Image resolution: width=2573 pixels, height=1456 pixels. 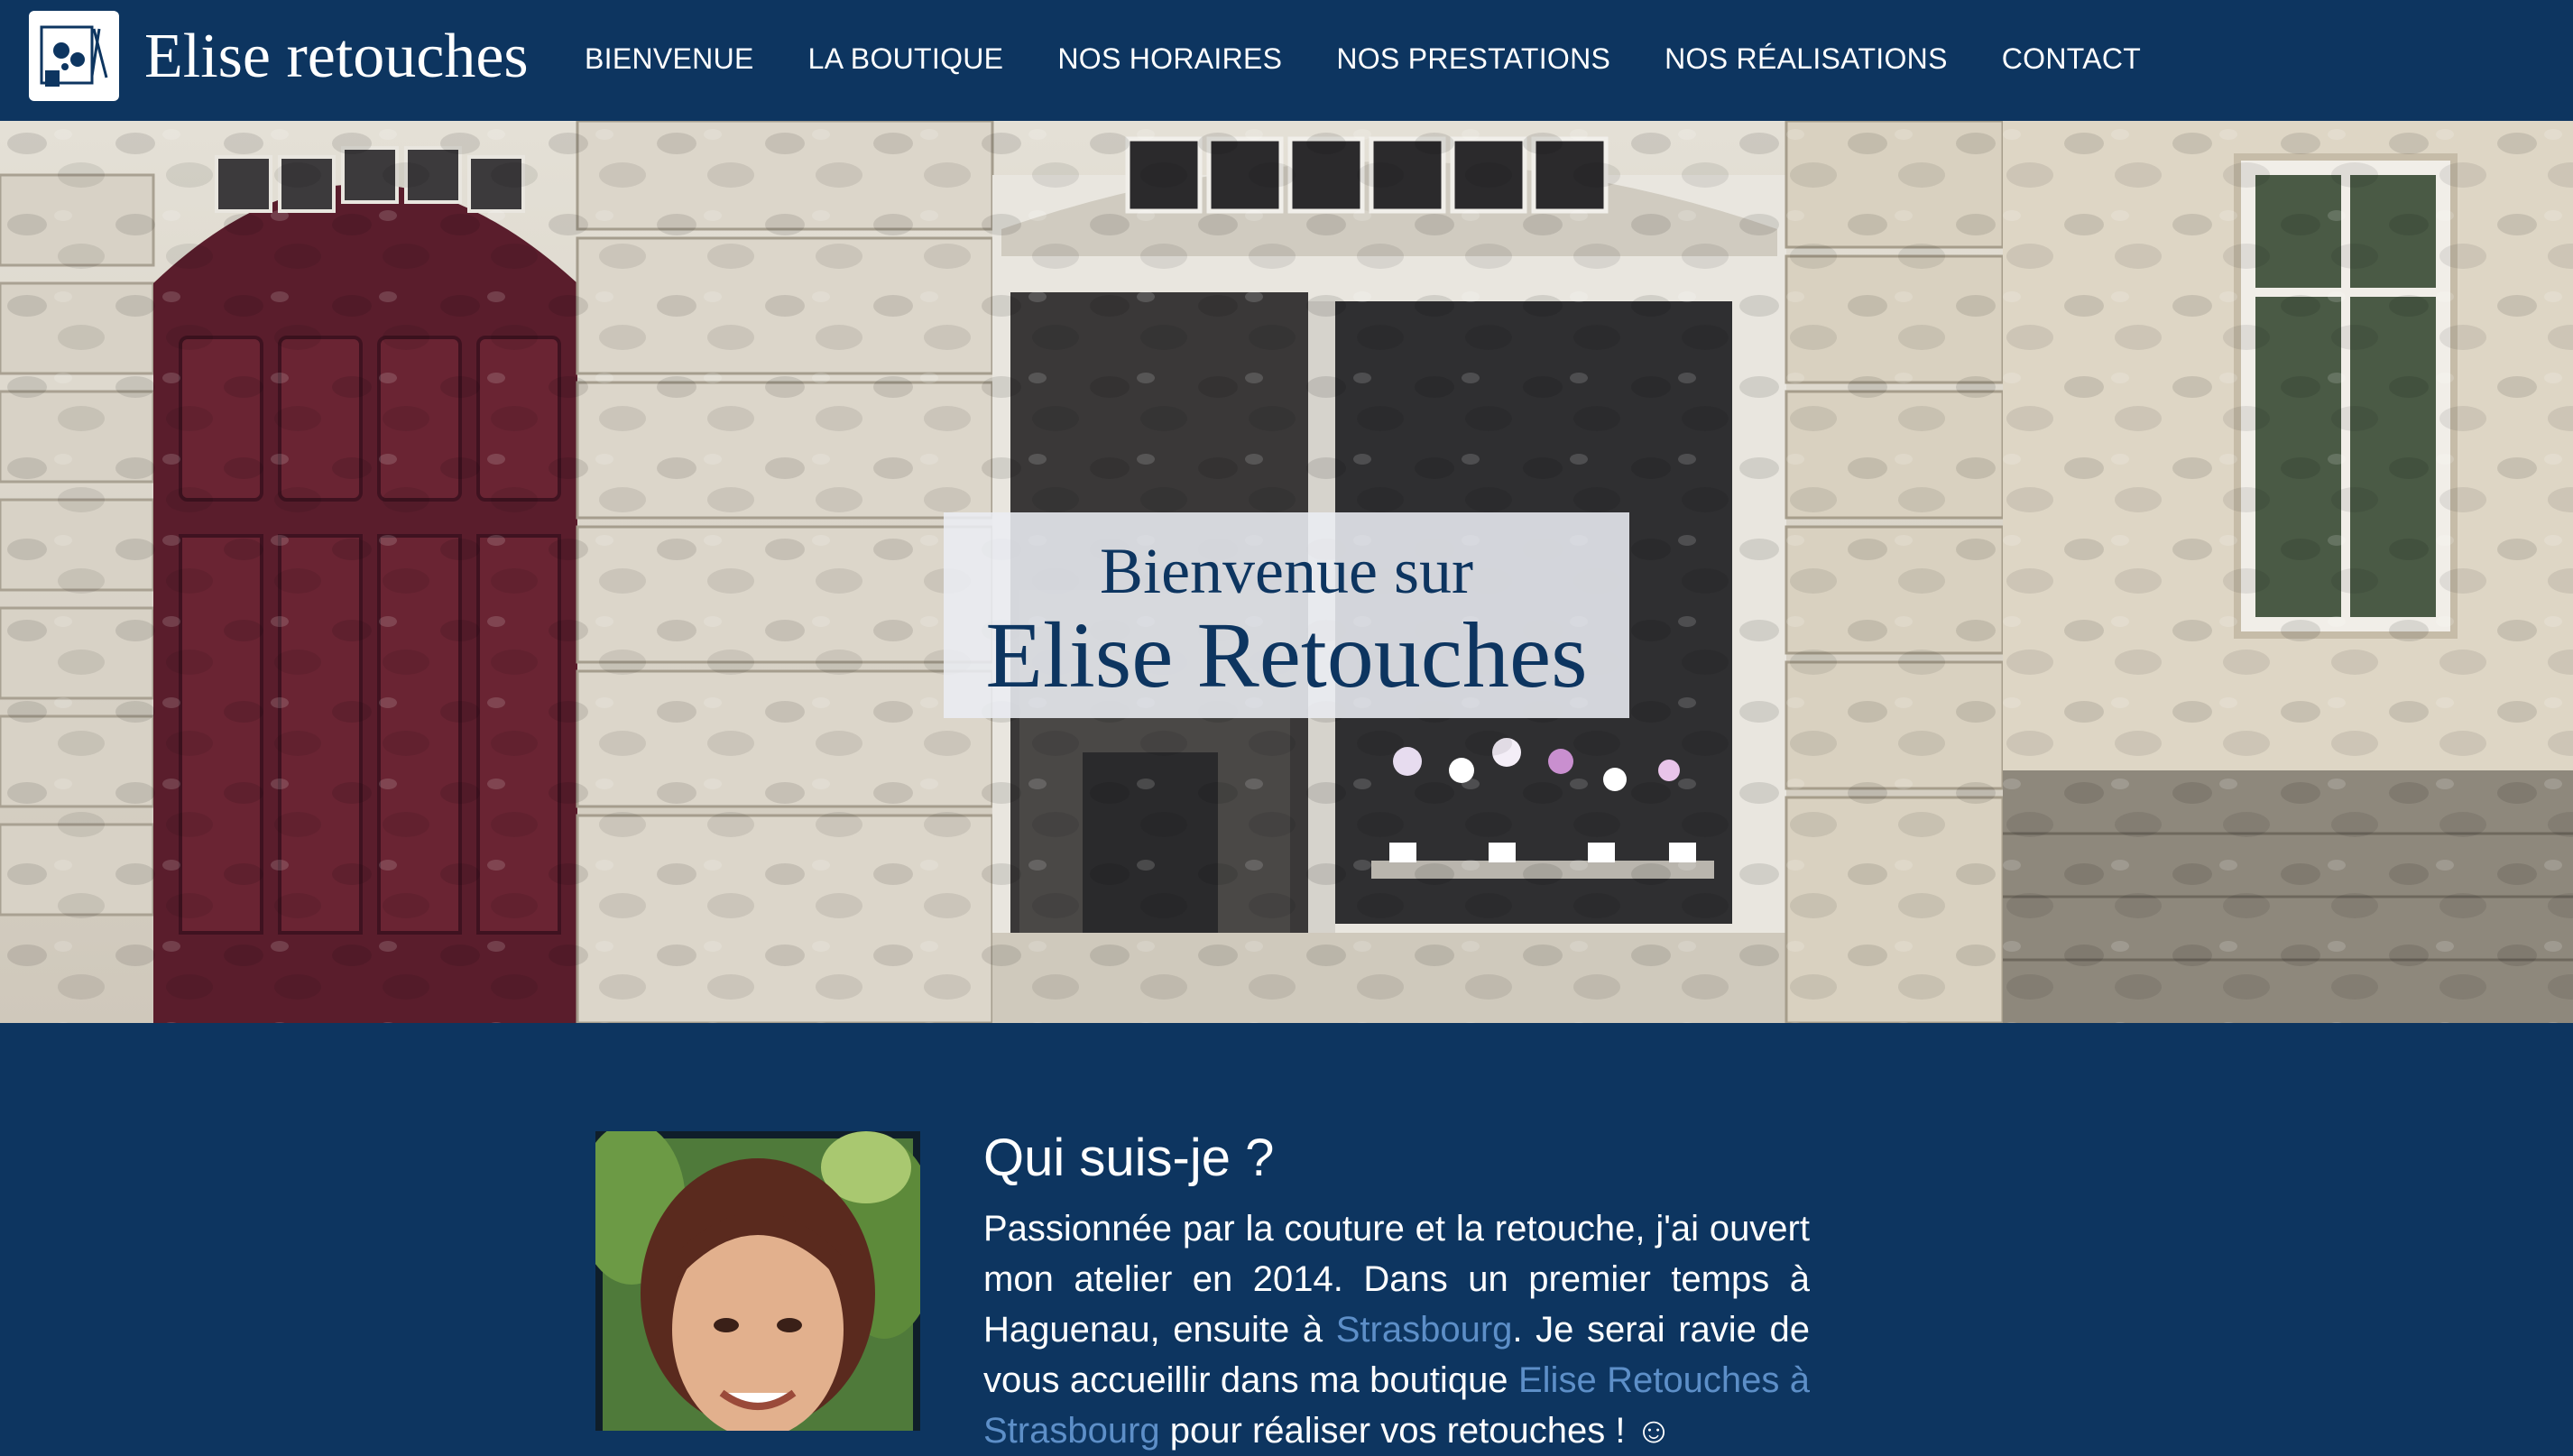 What do you see at coordinates (1416, 1431) in the screenshot?
I see `about-text-part-3: pour réaliser vos retouches ! ☺` at bounding box center [1416, 1431].